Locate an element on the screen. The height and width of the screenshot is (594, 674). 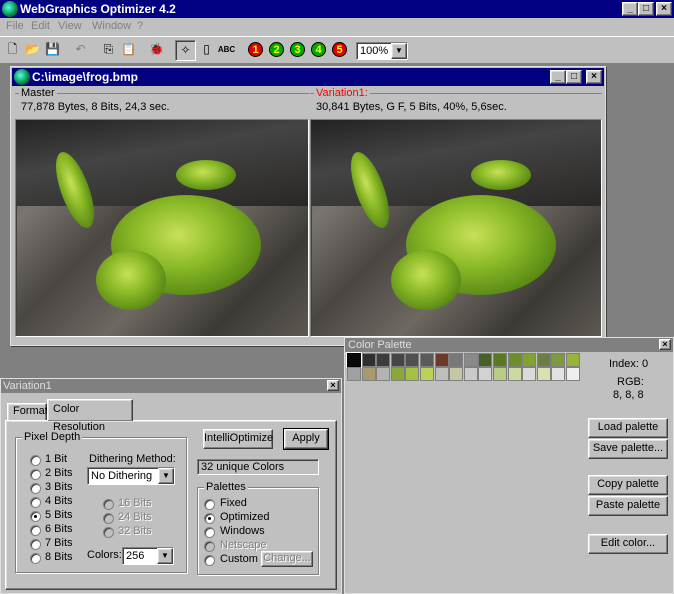
color-palette-title-bar: Color Palette × is located at coordinates (509, 345).